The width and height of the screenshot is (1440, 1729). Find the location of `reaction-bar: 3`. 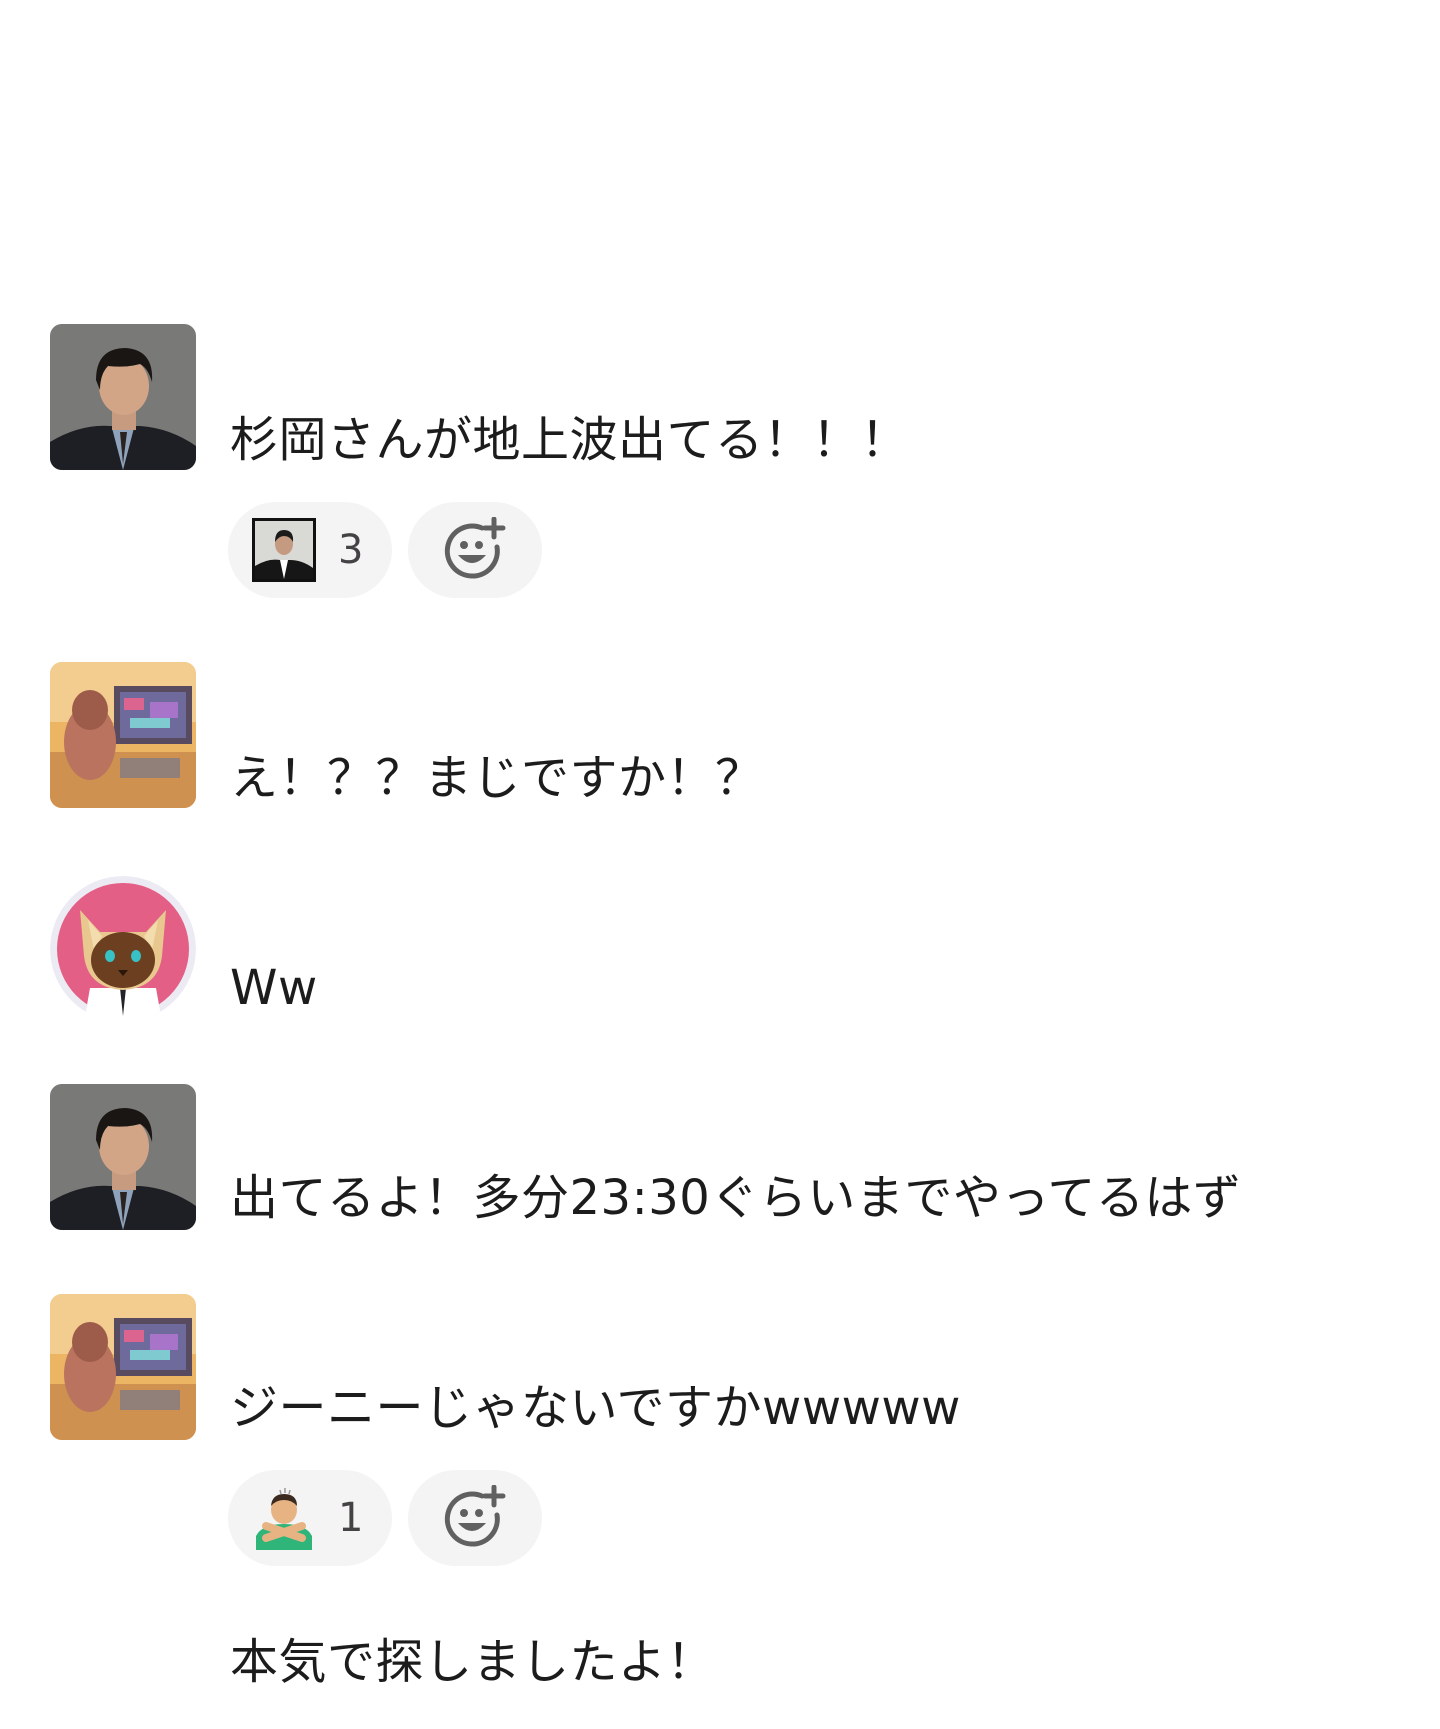

reaction-bar: 3 is located at coordinates (385, 550).